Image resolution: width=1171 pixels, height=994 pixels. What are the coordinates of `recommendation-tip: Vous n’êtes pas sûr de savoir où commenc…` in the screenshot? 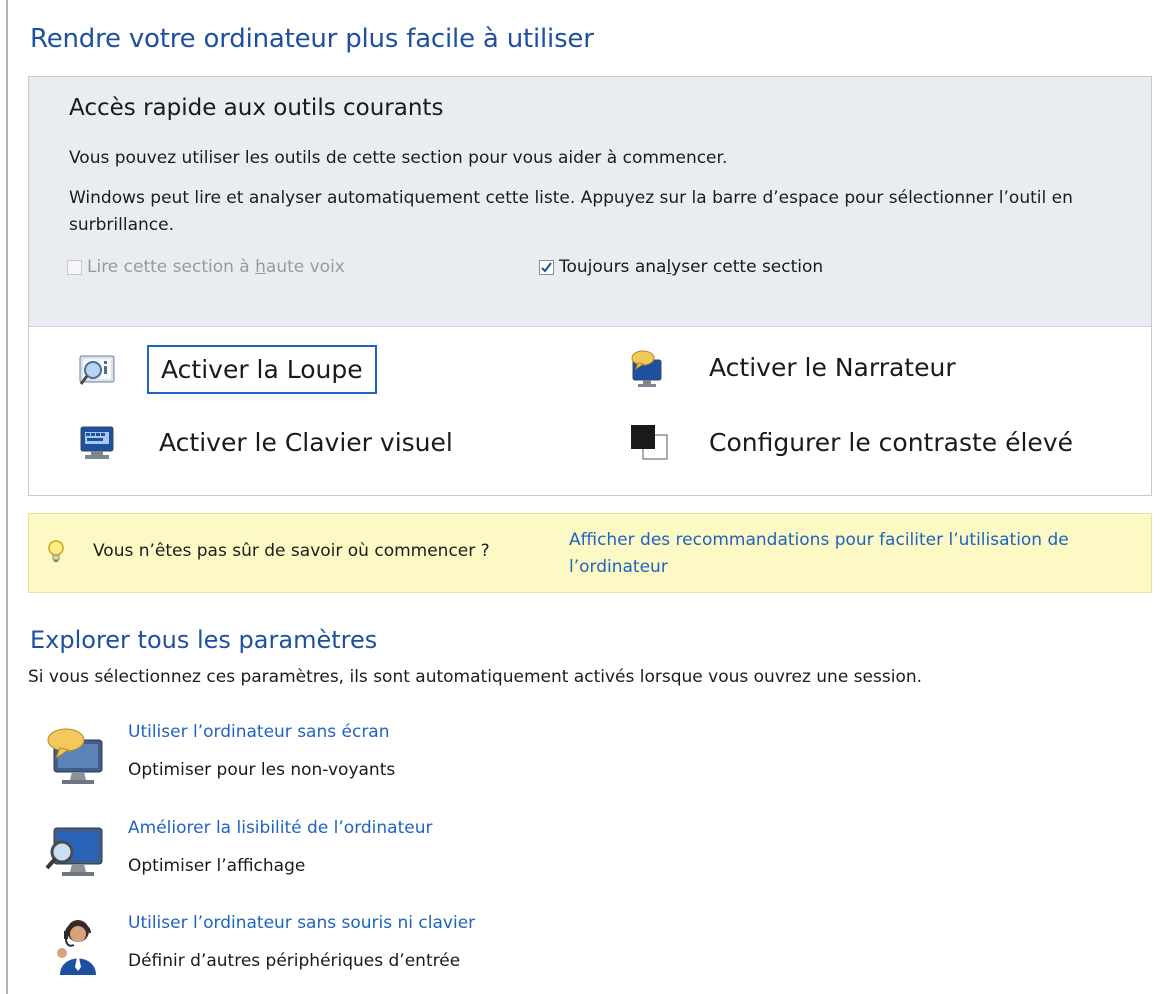 It's located at (590, 553).